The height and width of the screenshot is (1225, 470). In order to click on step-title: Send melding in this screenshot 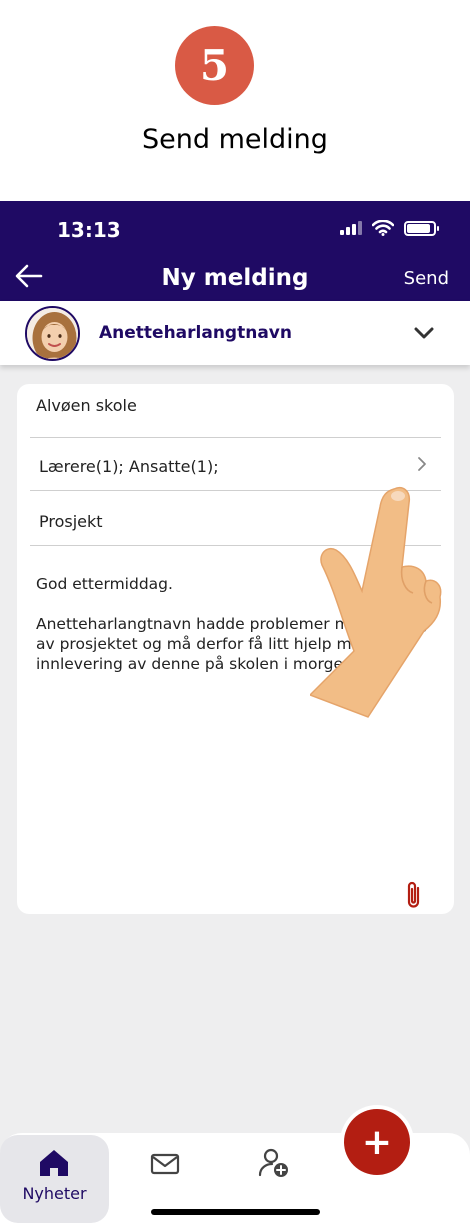, I will do `click(235, 139)`.